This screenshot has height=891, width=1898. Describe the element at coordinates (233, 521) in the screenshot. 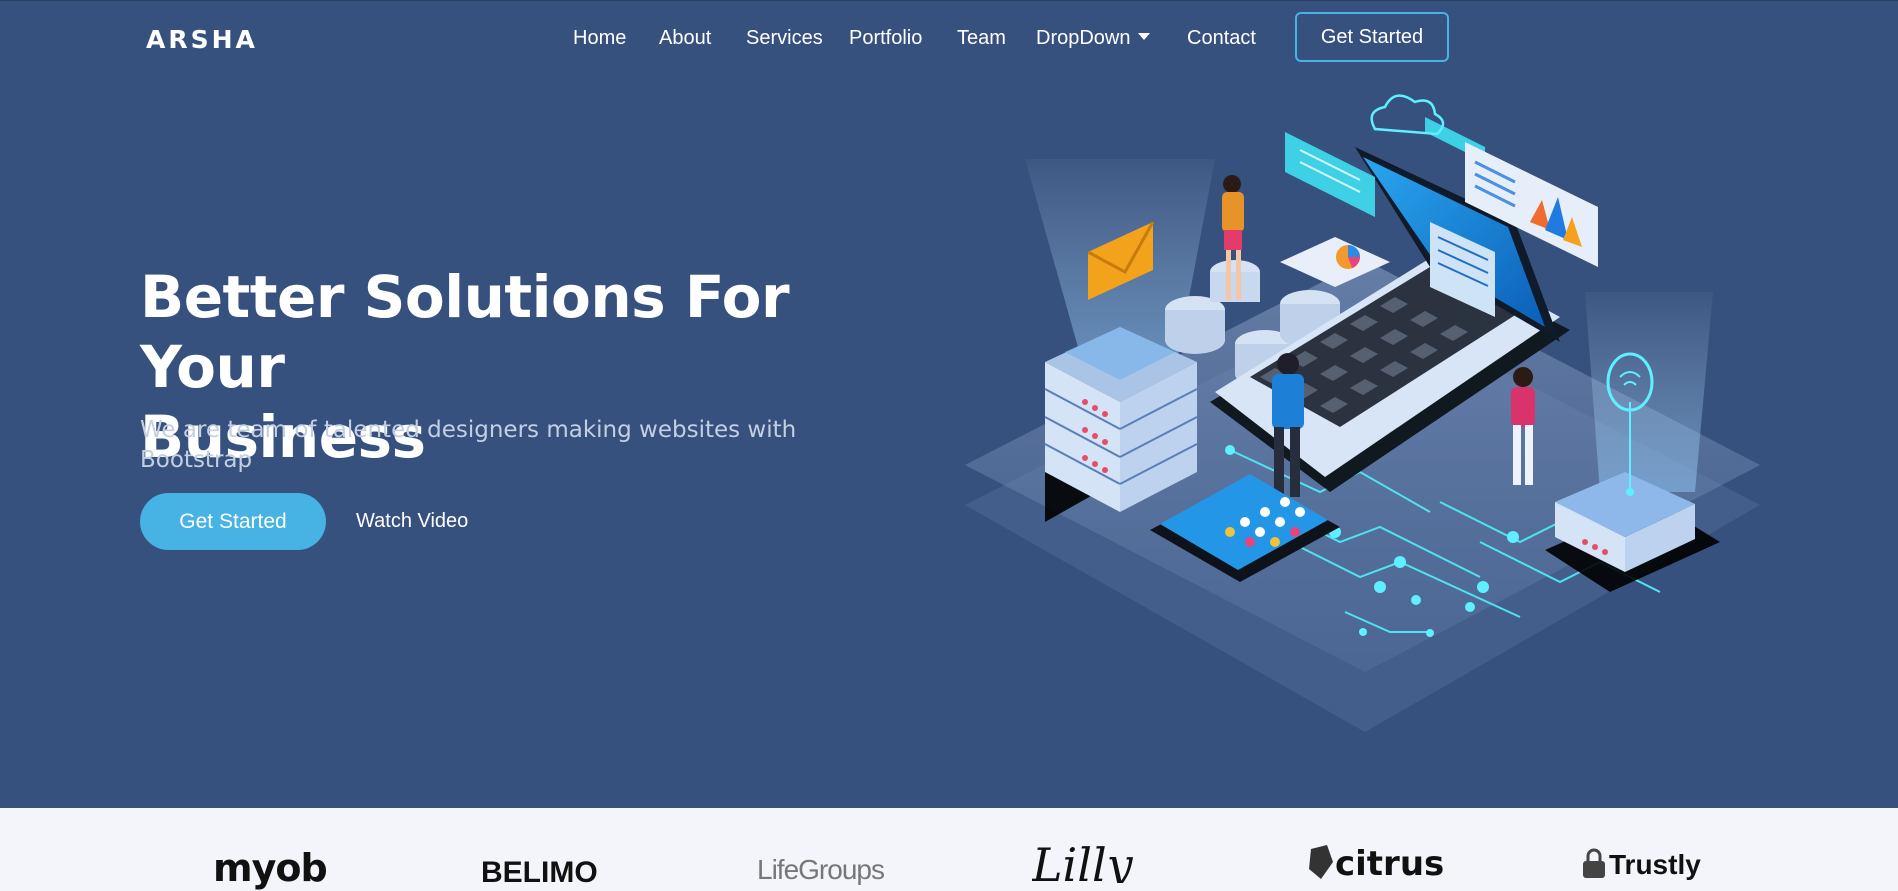

I see `hero-get-started-button: Get Started` at that location.